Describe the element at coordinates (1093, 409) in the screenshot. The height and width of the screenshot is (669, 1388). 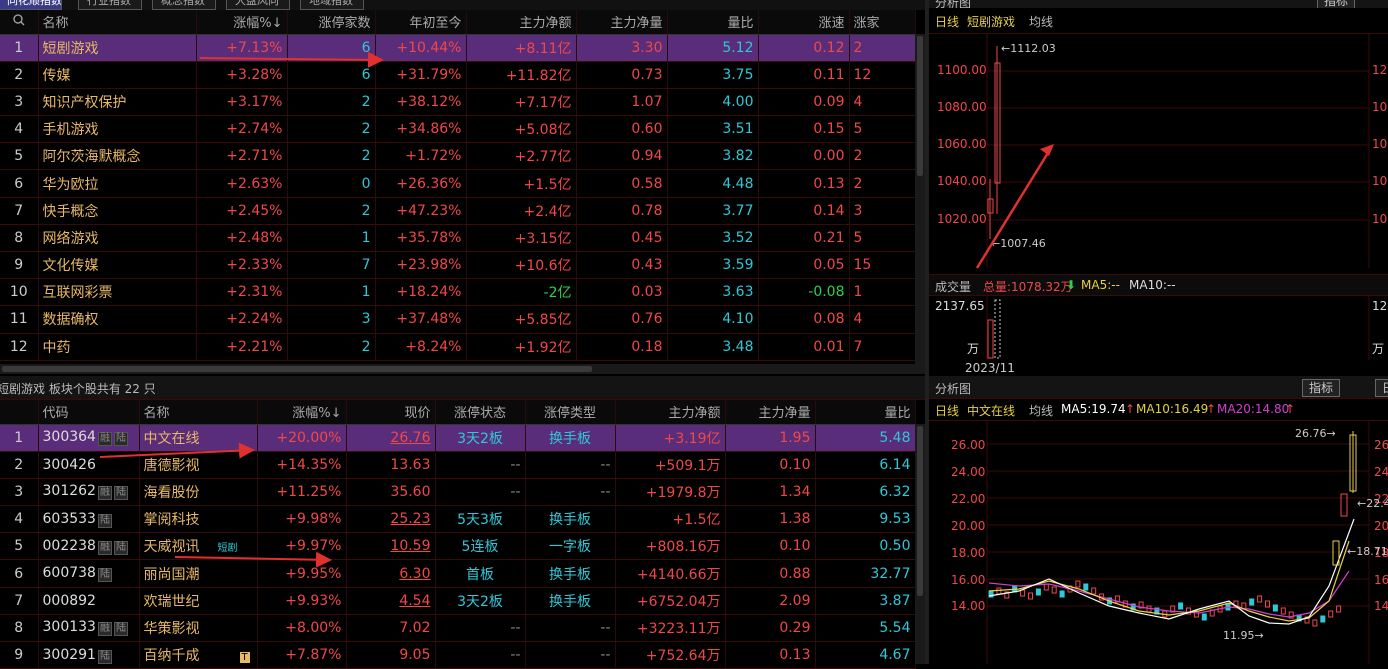
I see `ma5-value: MA5:19.74` at that location.